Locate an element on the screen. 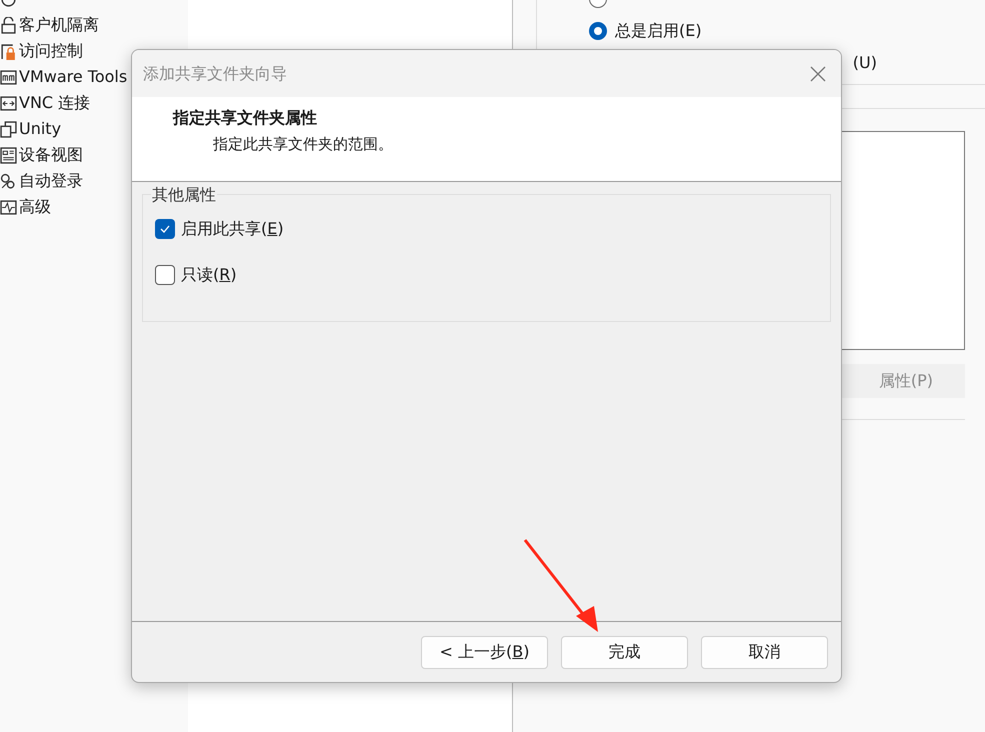 The width and height of the screenshot is (985, 732). dialog-button: 取消 is located at coordinates (764, 652).